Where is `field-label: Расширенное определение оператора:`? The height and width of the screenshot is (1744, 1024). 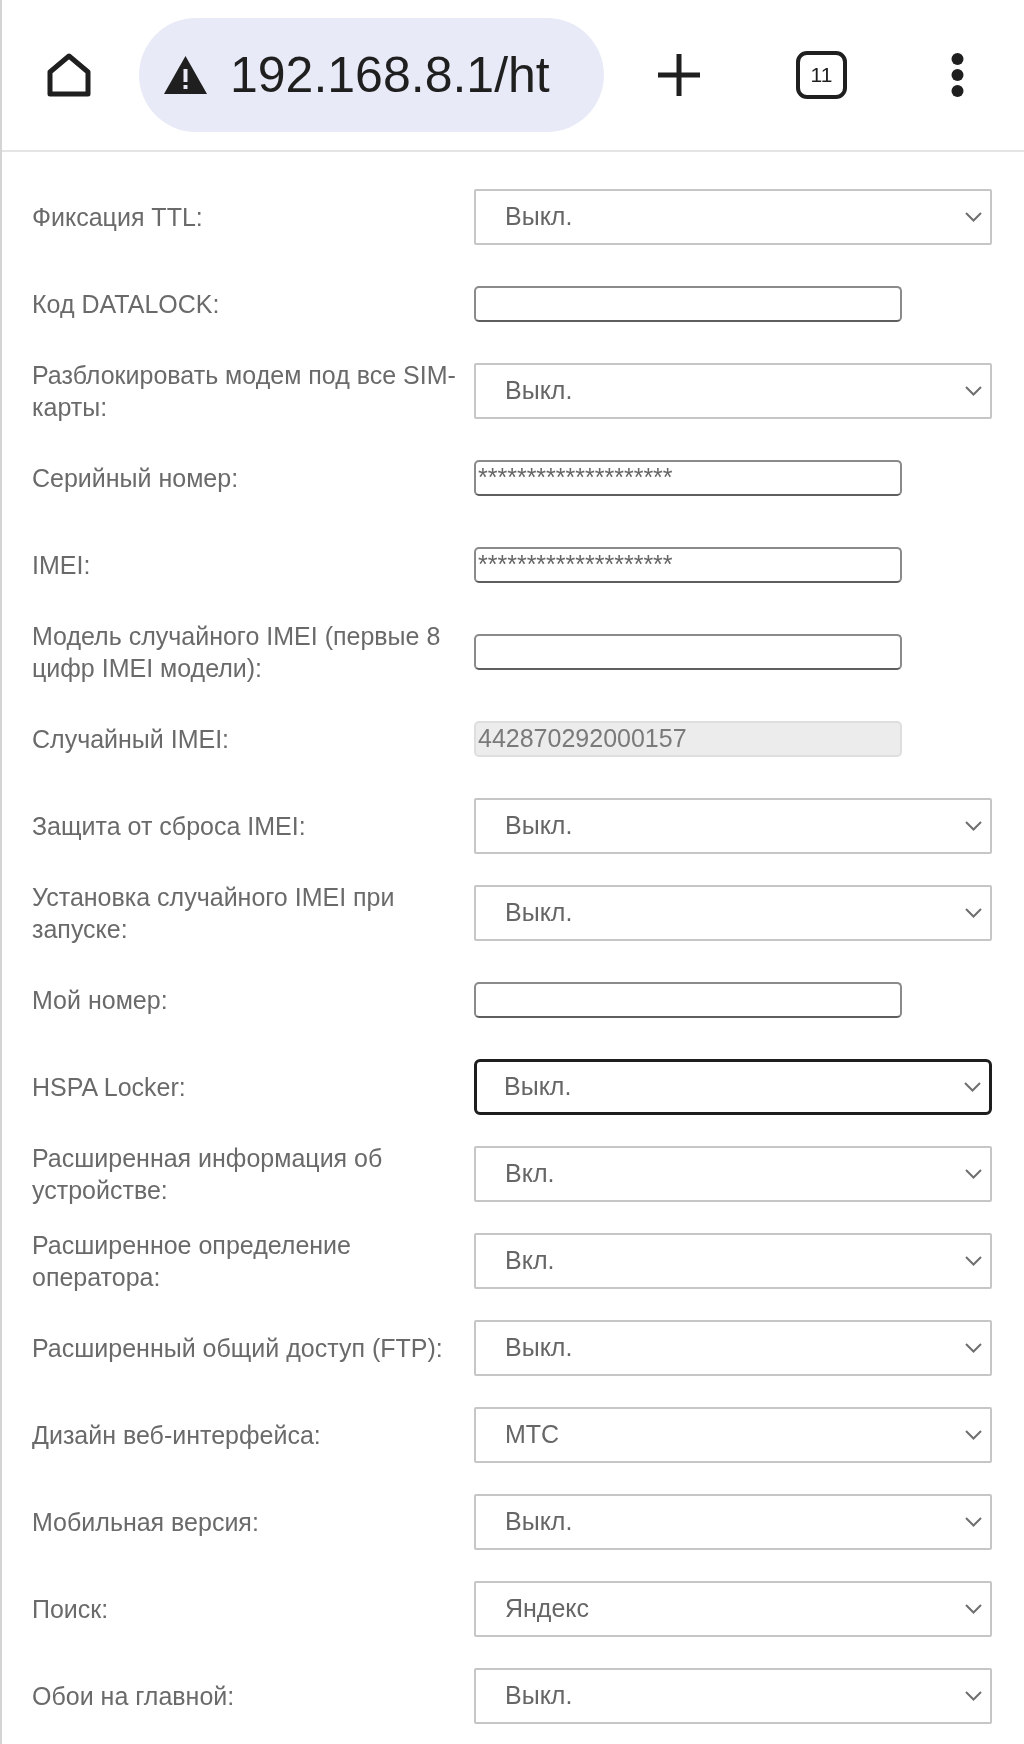
field-label: Расширенное определение оператора: is located at coordinates (192, 1261).